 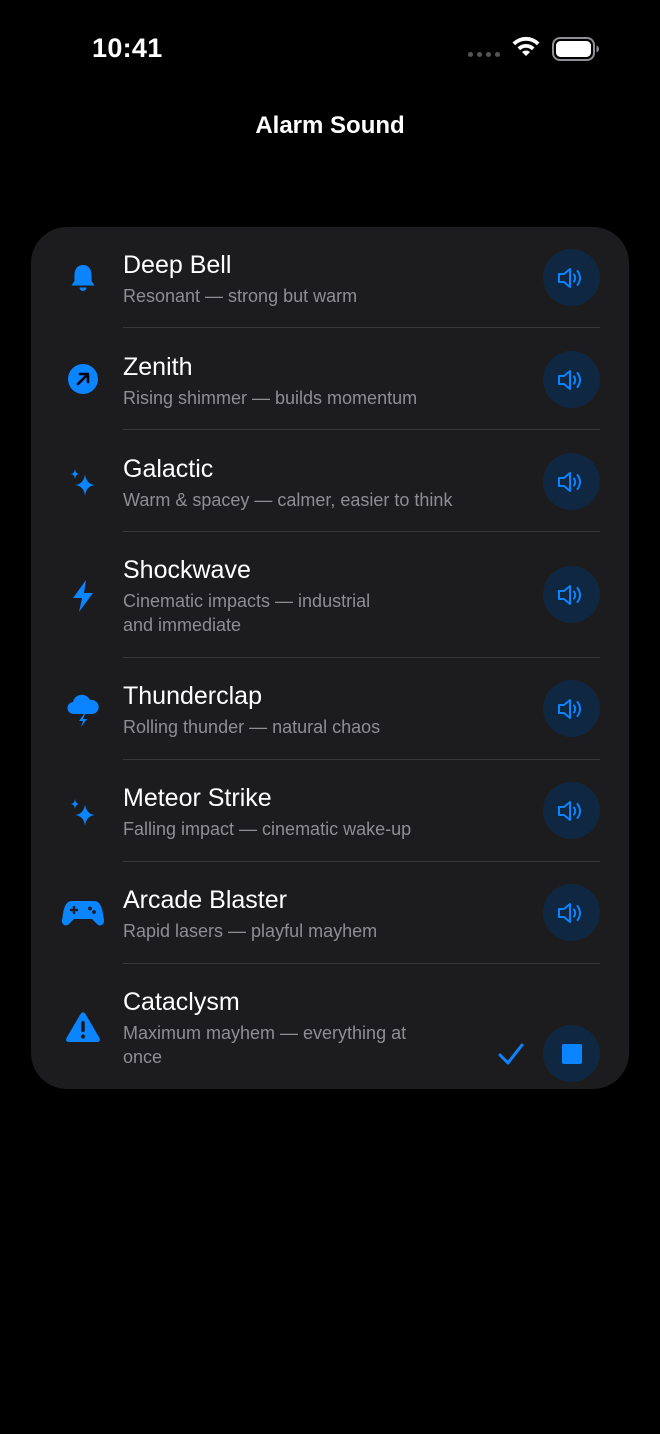 I want to click on wifi-icon, so click(x=526, y=46).